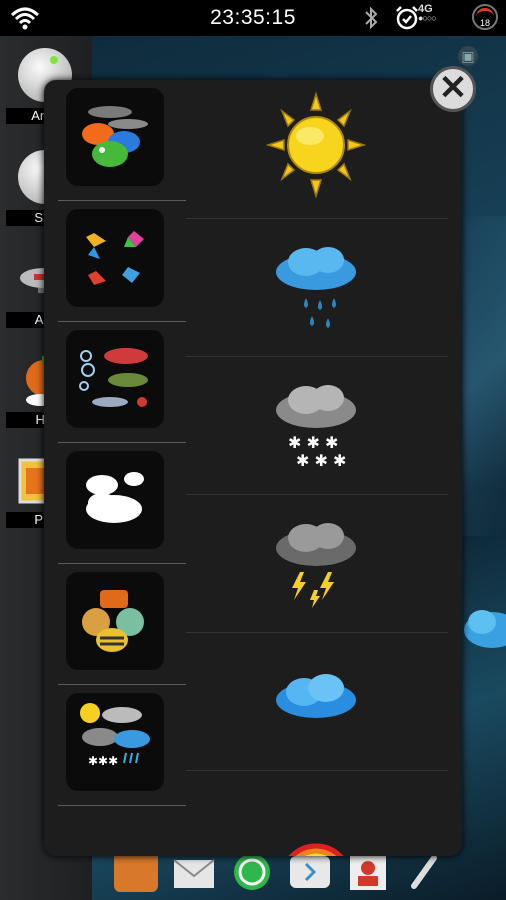 The image size is (506, 900). I want to click on battery-icon: 18, so click(485, 17).